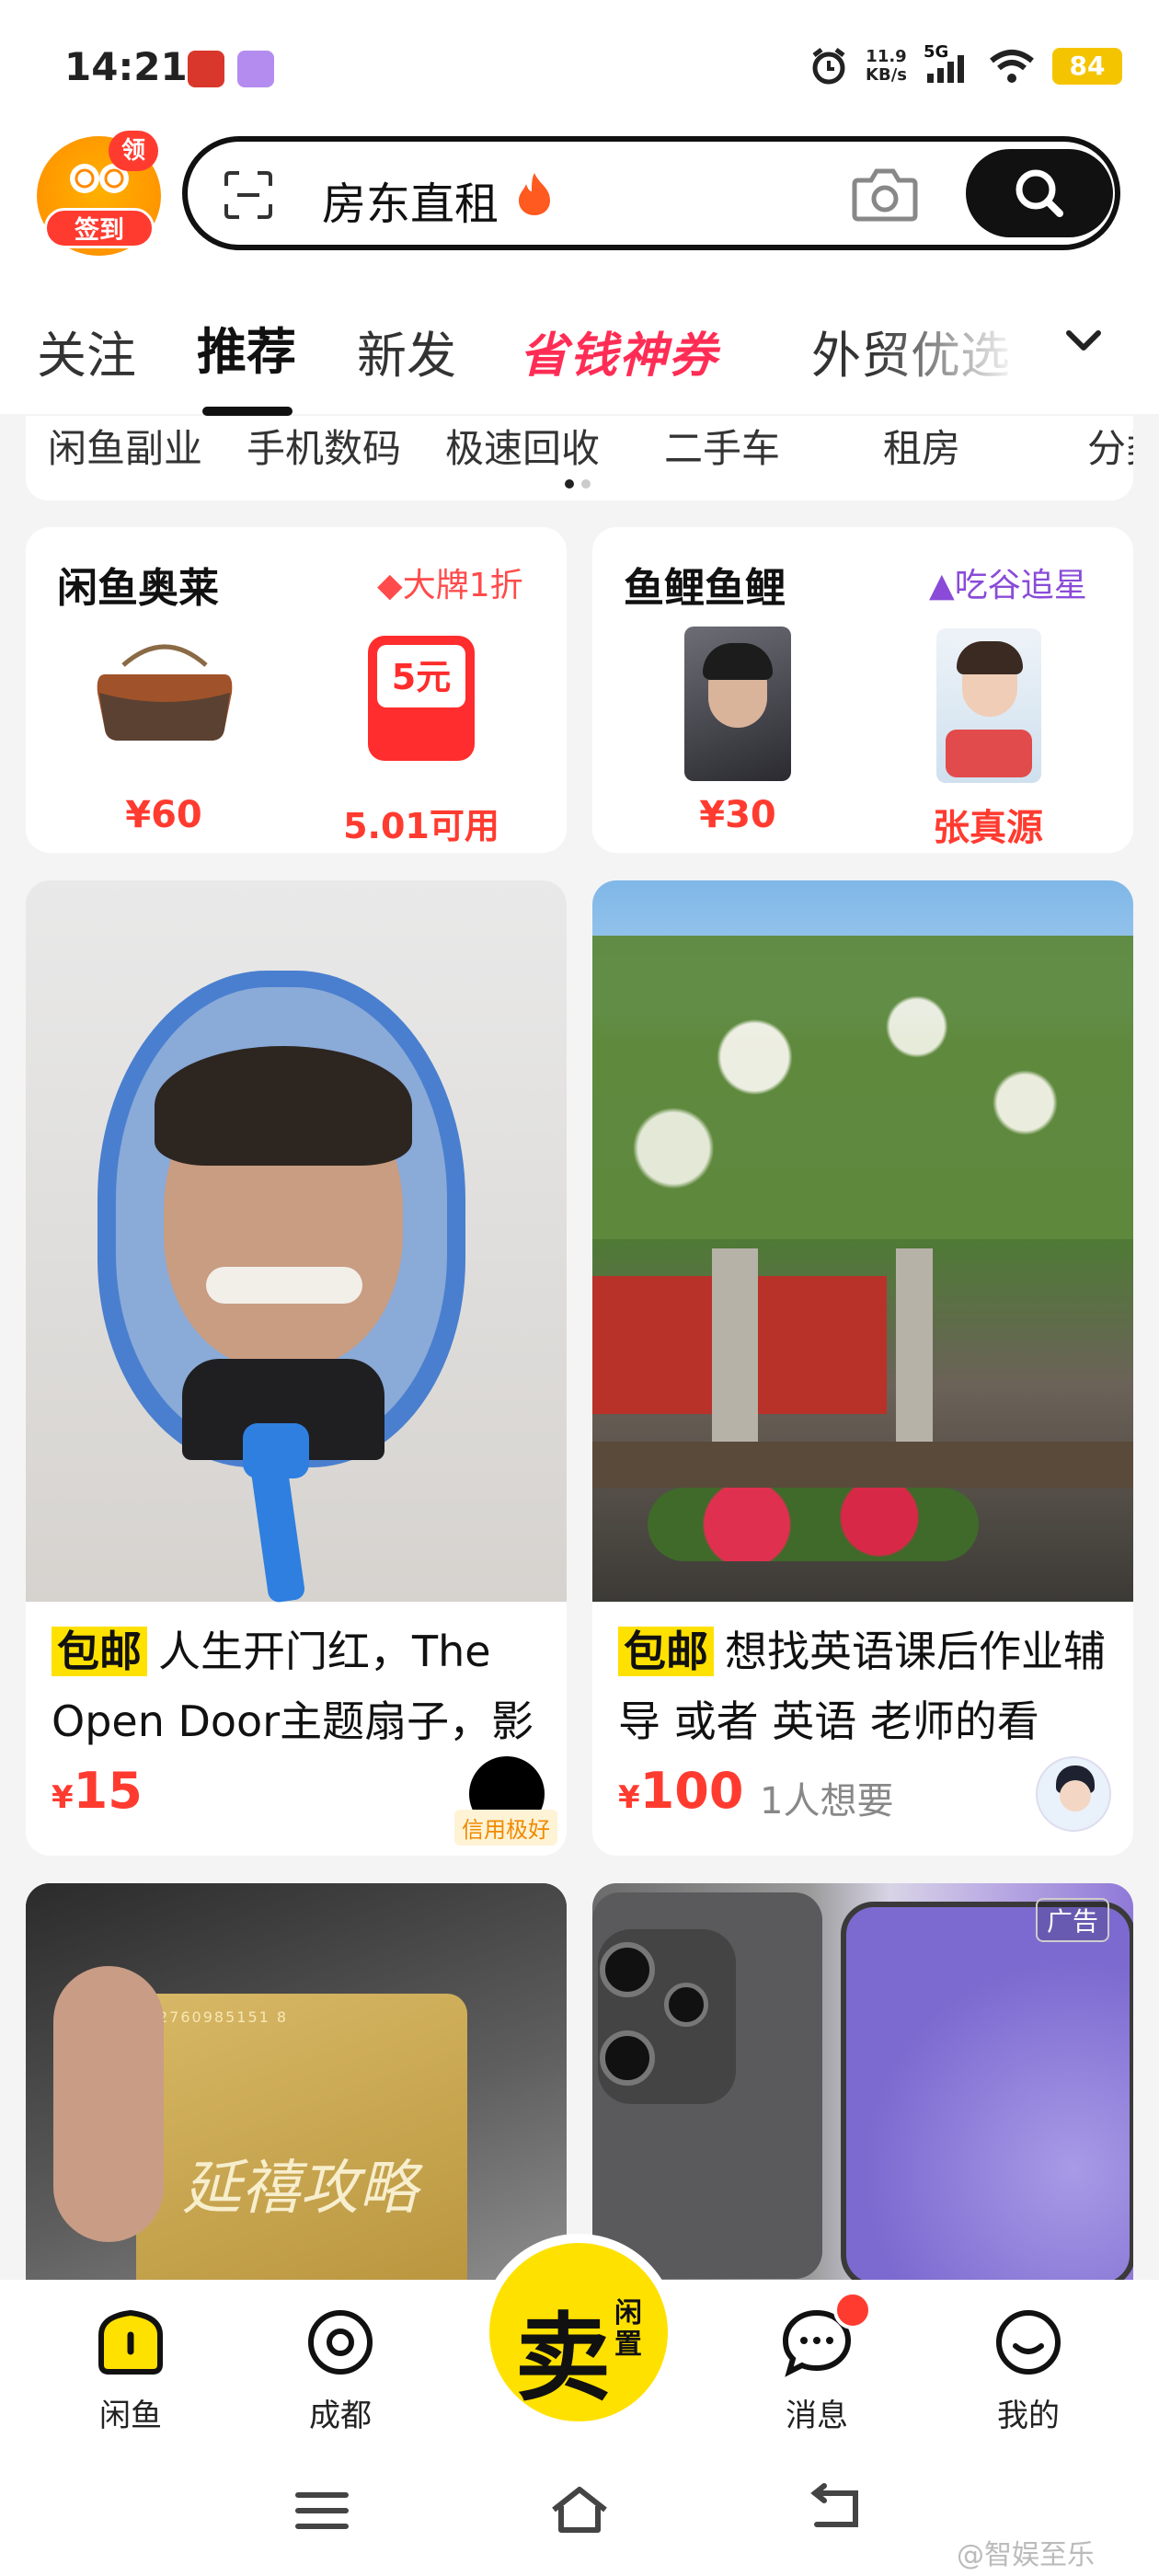 The image size is (1159, 2576). Describe the element at coordinates (1083, 340) in the screenshot. I see `chevron-down-icon` at that location.